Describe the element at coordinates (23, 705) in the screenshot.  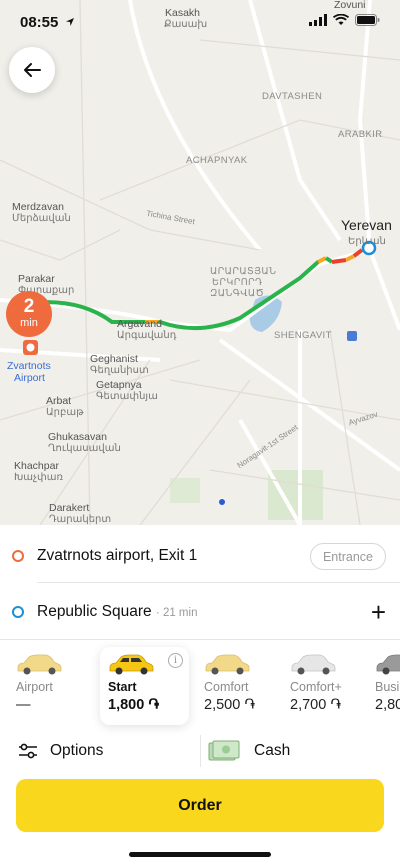
I see `tariff-price: —` at that location.